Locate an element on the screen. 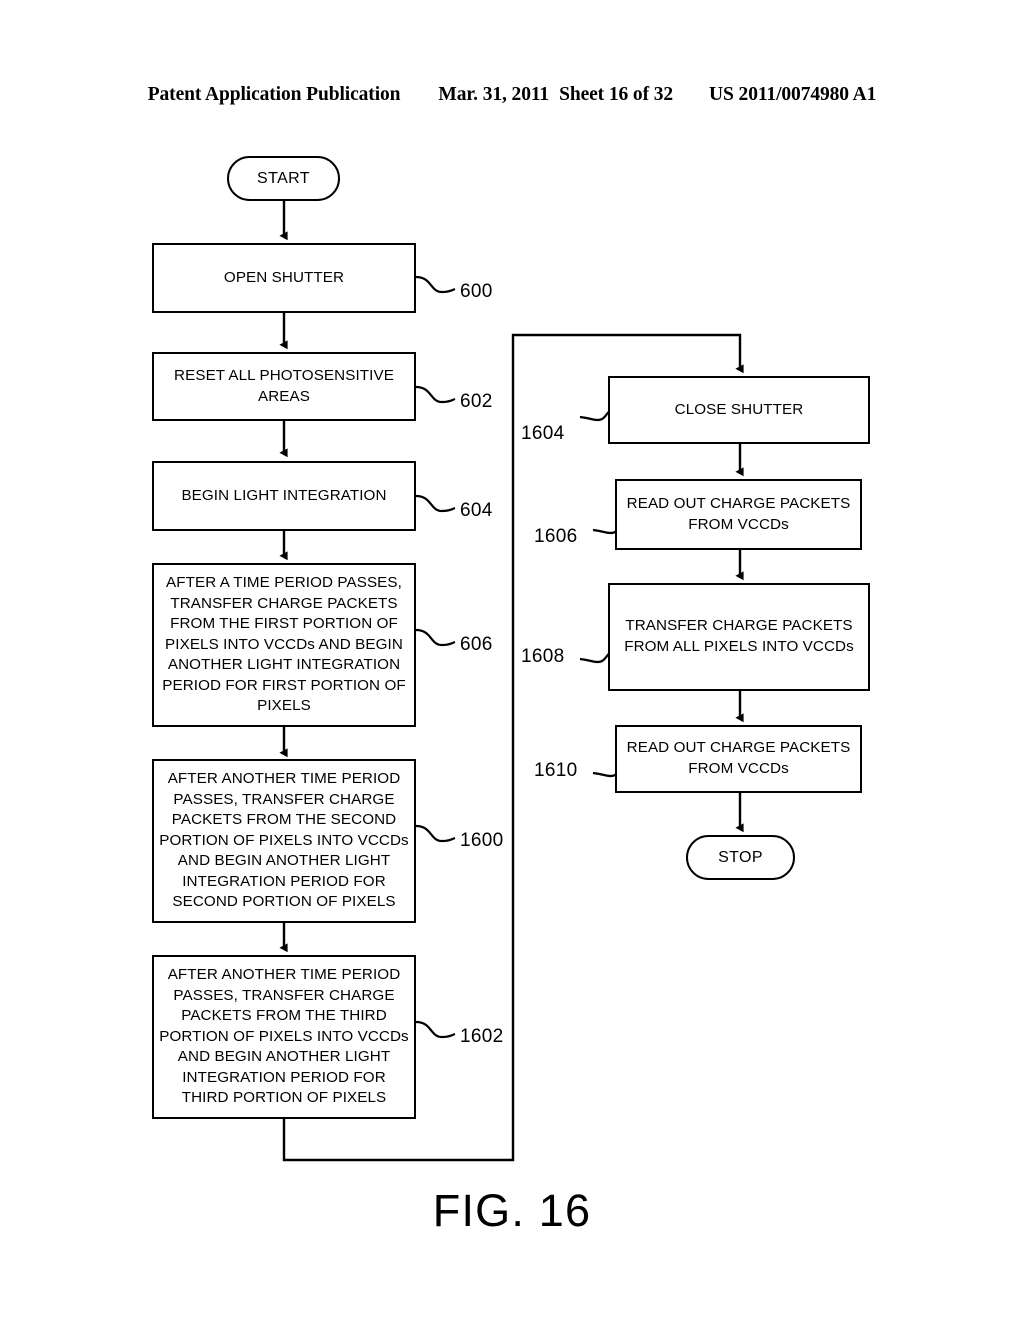 Image resolution: width=1024 pixels, height=1320 pixels. flow-node-reset-photosensitive-areas: RESET ALL PHOTOSENSITIVE AREAS is located at coordinates (284, 386).